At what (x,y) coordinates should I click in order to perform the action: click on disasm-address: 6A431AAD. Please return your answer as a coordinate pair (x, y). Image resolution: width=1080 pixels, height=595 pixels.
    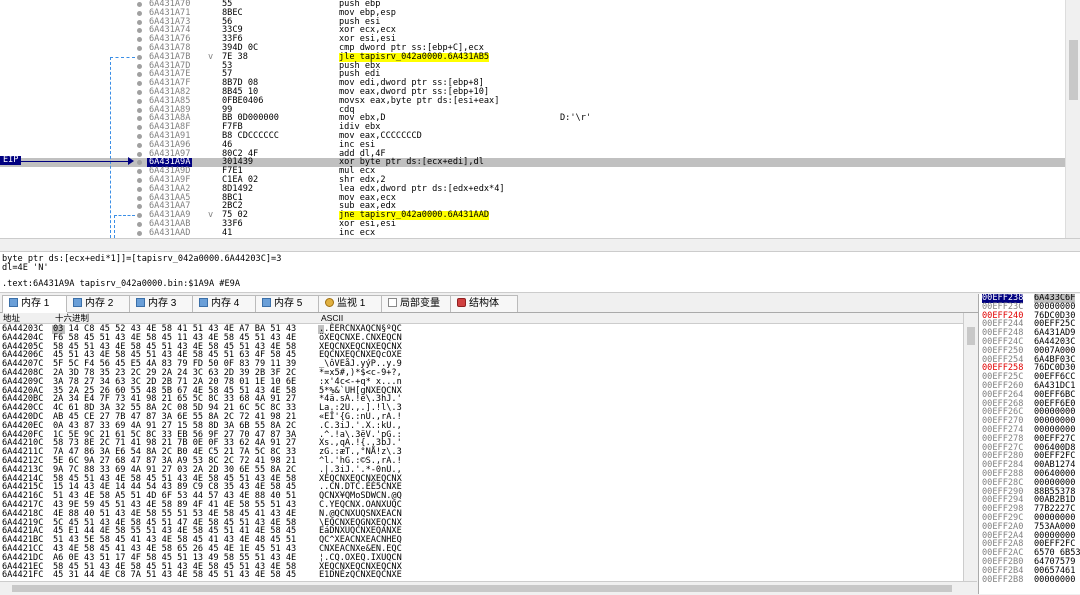
    Looking at the image, I should click on (170, 232).